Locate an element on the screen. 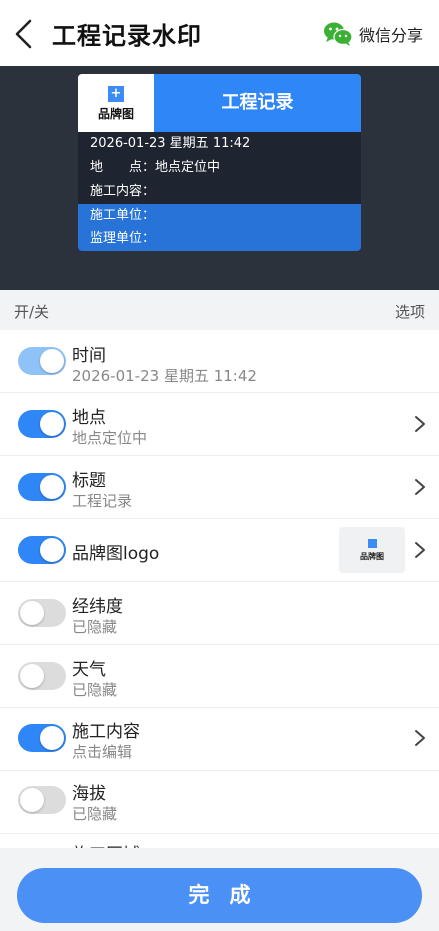 This screenshot has width=439, height=931. watermark-unit: 施工单位： is located at coordinates (219, 215).